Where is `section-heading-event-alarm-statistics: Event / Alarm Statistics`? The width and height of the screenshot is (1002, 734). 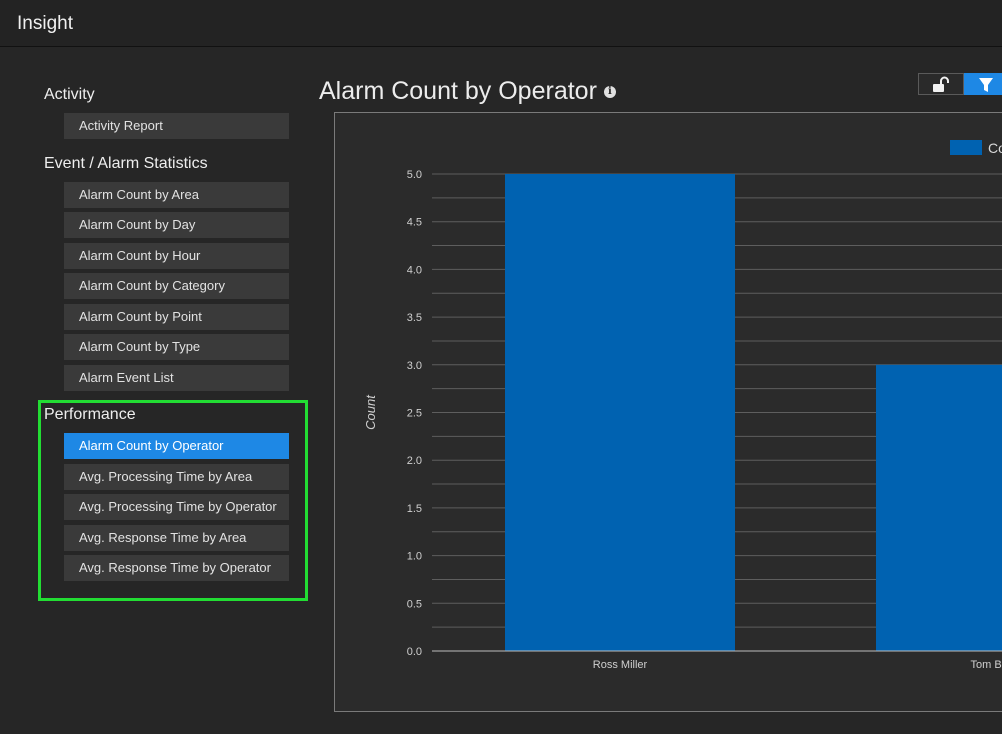 section-heading-event-alarm-statistics: Event / Alarm Statistics is located at coordinates (126, 163).